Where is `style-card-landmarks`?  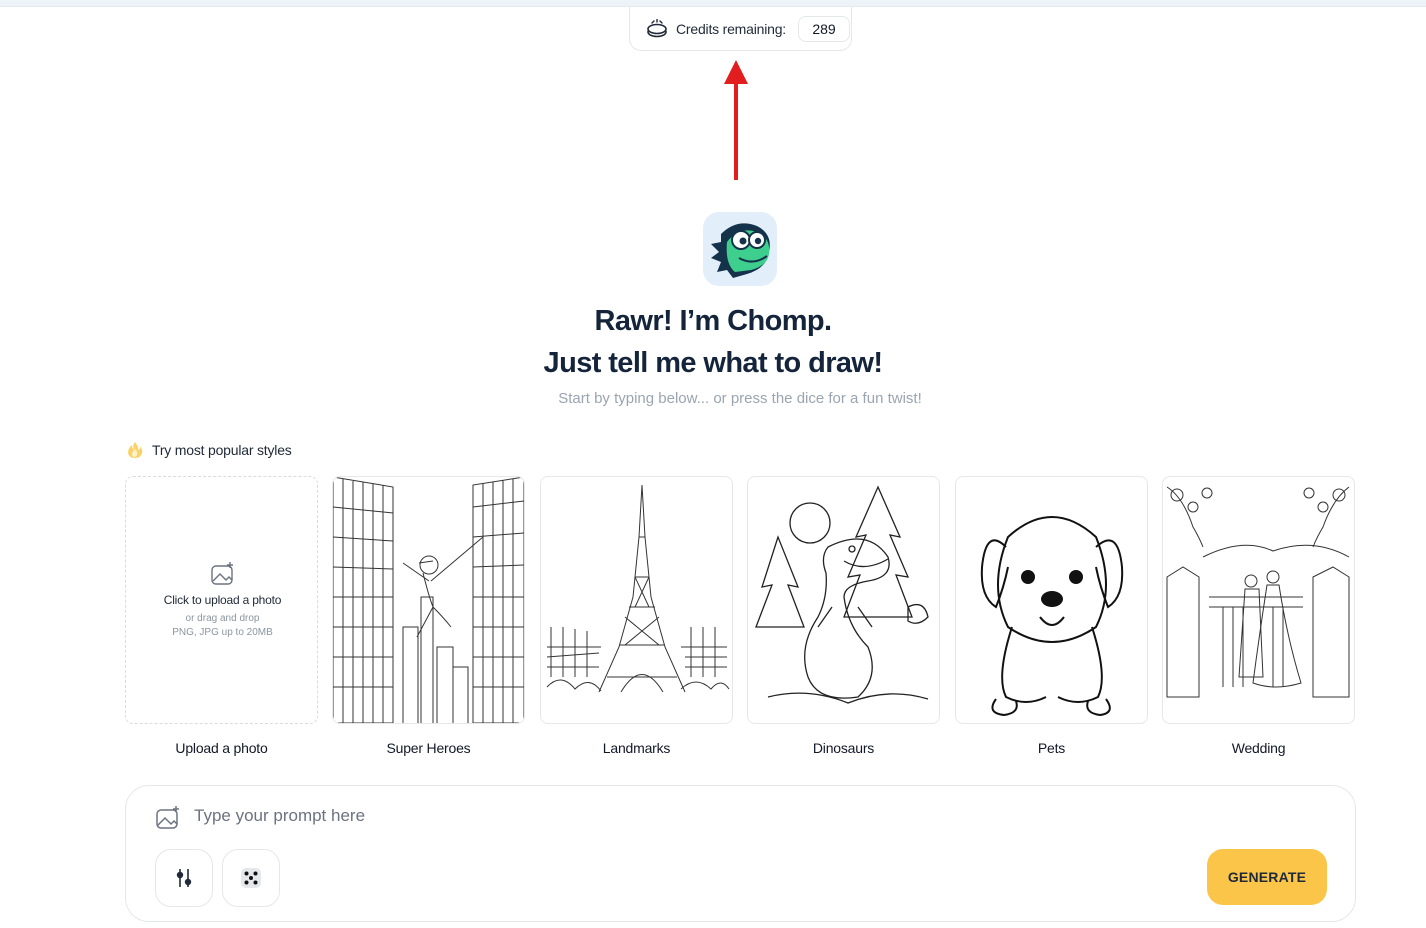 style-card-landmarks is located at coordinates (636, 600).